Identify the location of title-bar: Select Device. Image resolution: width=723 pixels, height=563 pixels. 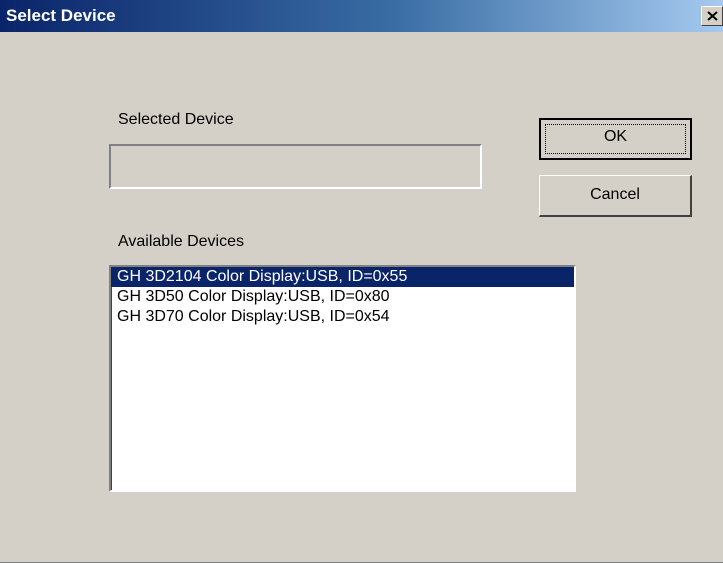
(361, 16).